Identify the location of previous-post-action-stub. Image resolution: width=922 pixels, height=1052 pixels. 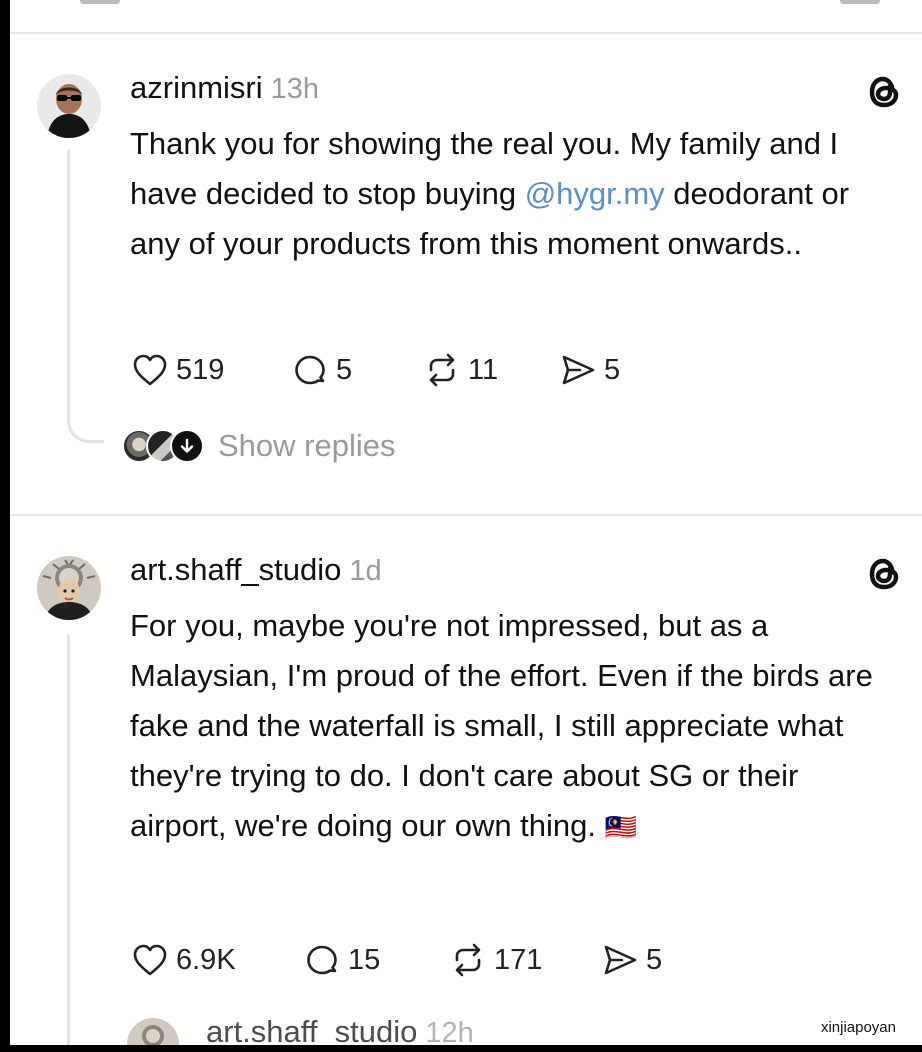
(100, 2).